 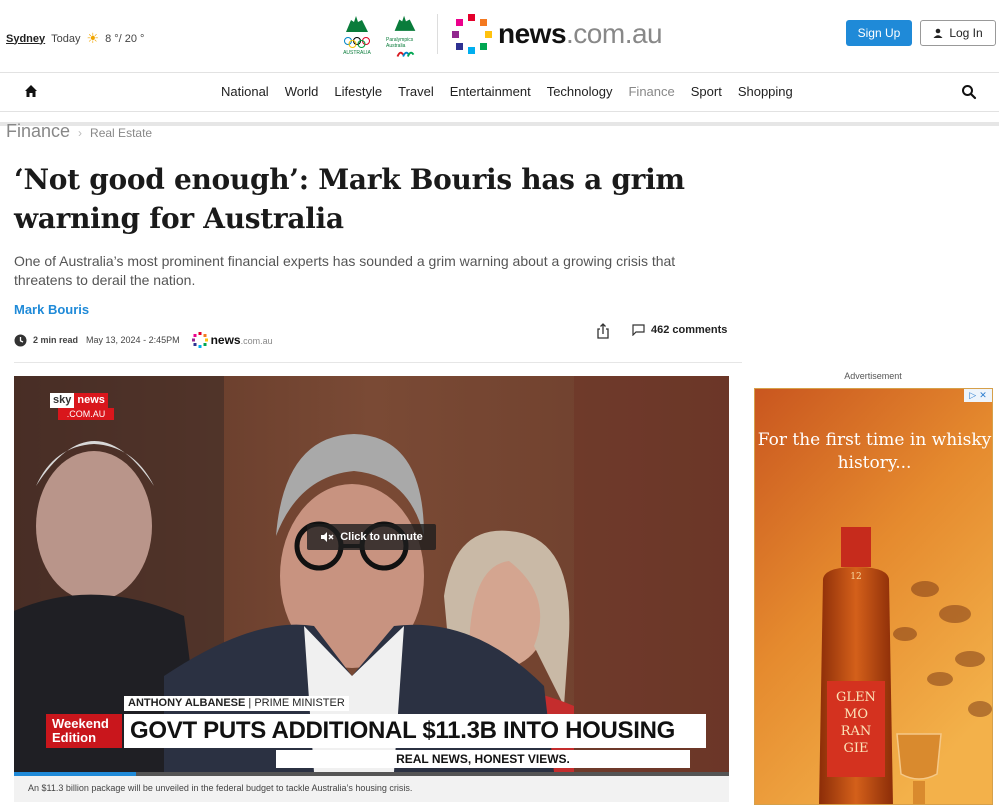 What do you see at coordinates (25, 39) in the screenshot?
I see `weather-city: Sydney` at bounding box center [25, 39].